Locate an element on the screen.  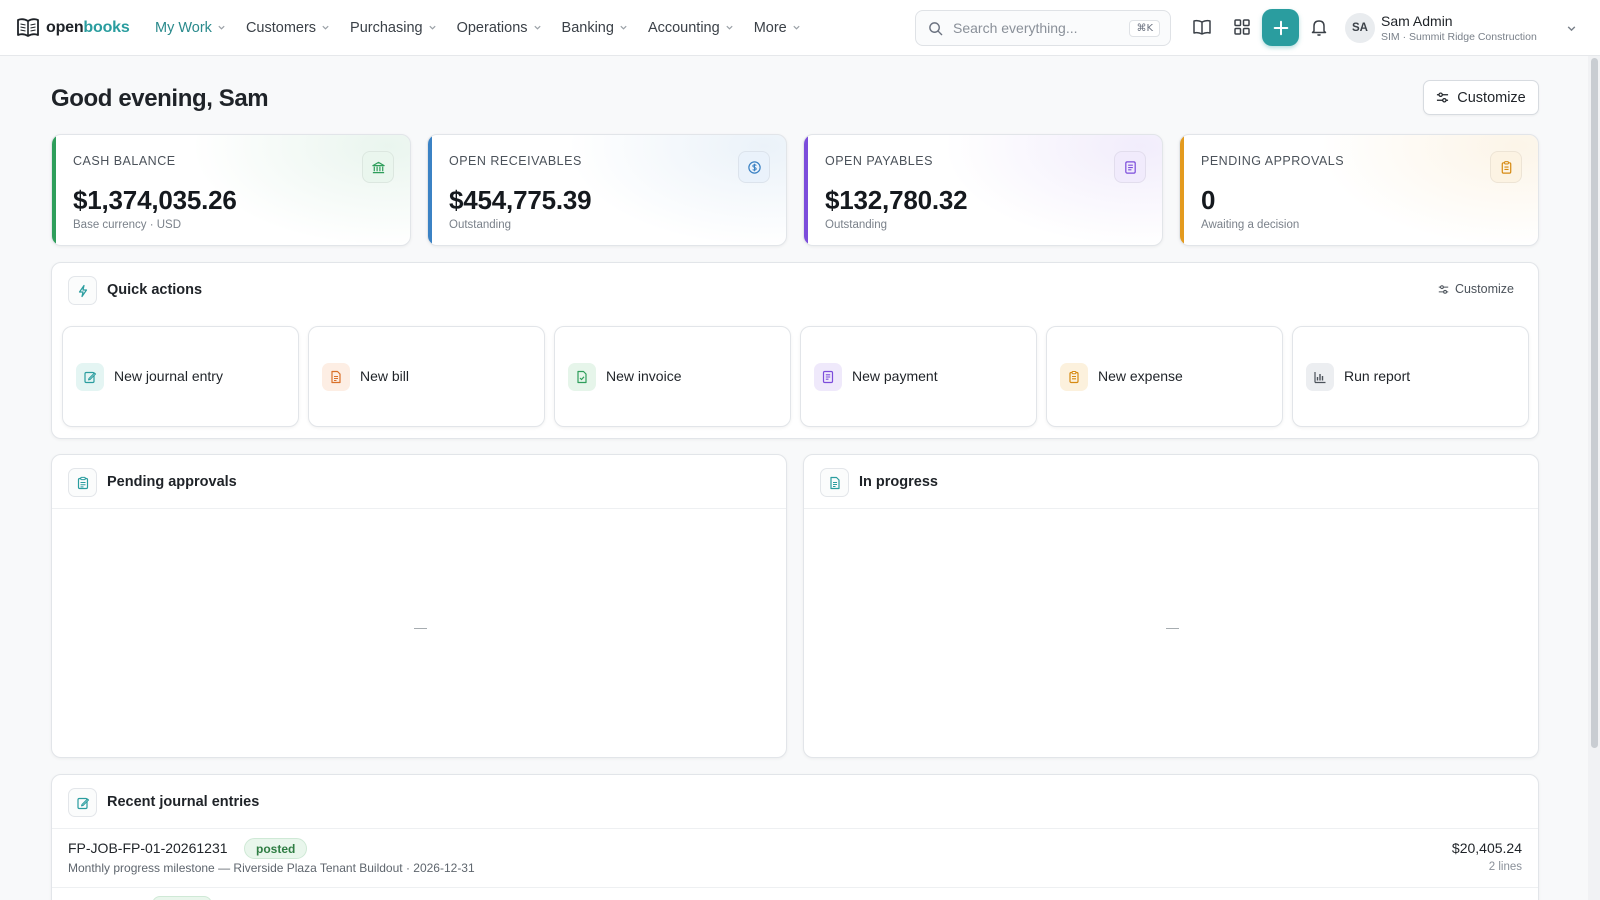
quick-actions-customize-link: Customize is located at coordinates (1476, 289).